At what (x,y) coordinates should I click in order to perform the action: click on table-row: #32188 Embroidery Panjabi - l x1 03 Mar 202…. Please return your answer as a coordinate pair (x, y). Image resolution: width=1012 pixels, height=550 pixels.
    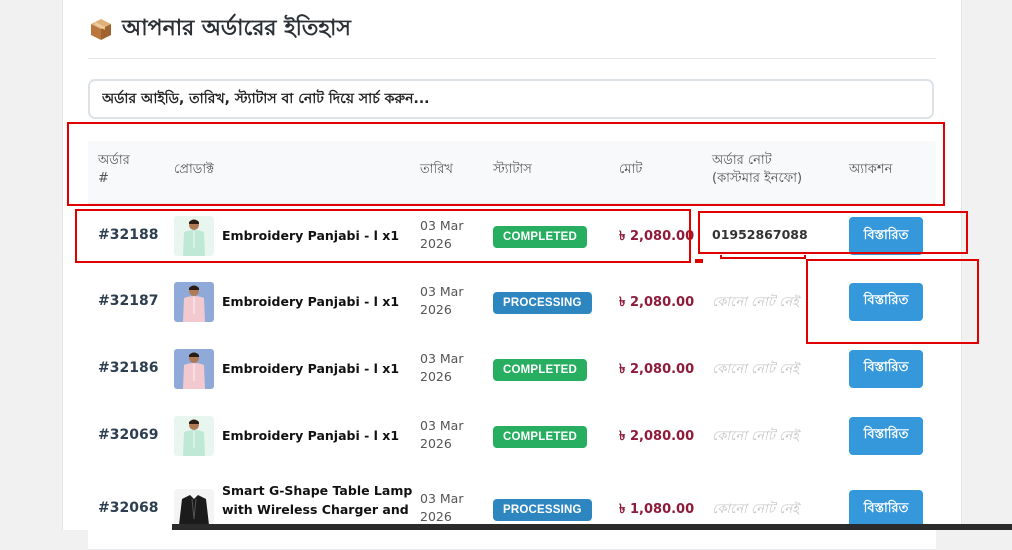
    Looking at the image, I should click on (512, 236).